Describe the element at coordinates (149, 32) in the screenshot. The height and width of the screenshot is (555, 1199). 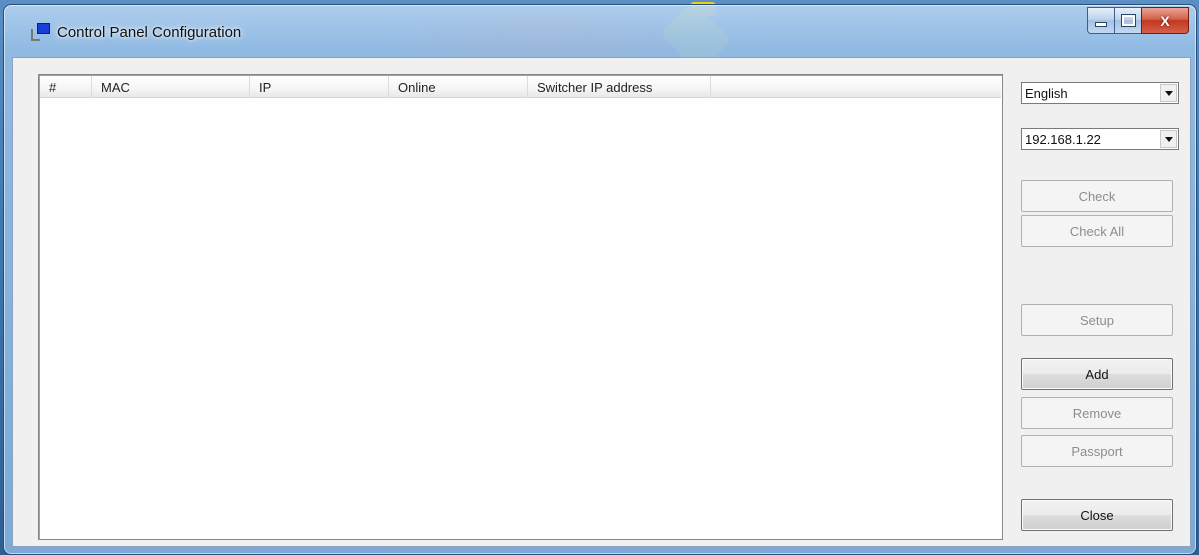
I see `window-title: Control Panel Configuration` at that location.